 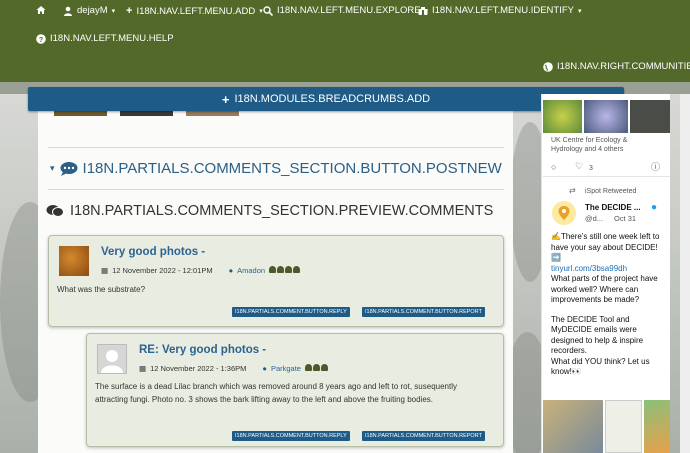 I want to click on caret-down-icon: ▾, so click(x=52, y=168).